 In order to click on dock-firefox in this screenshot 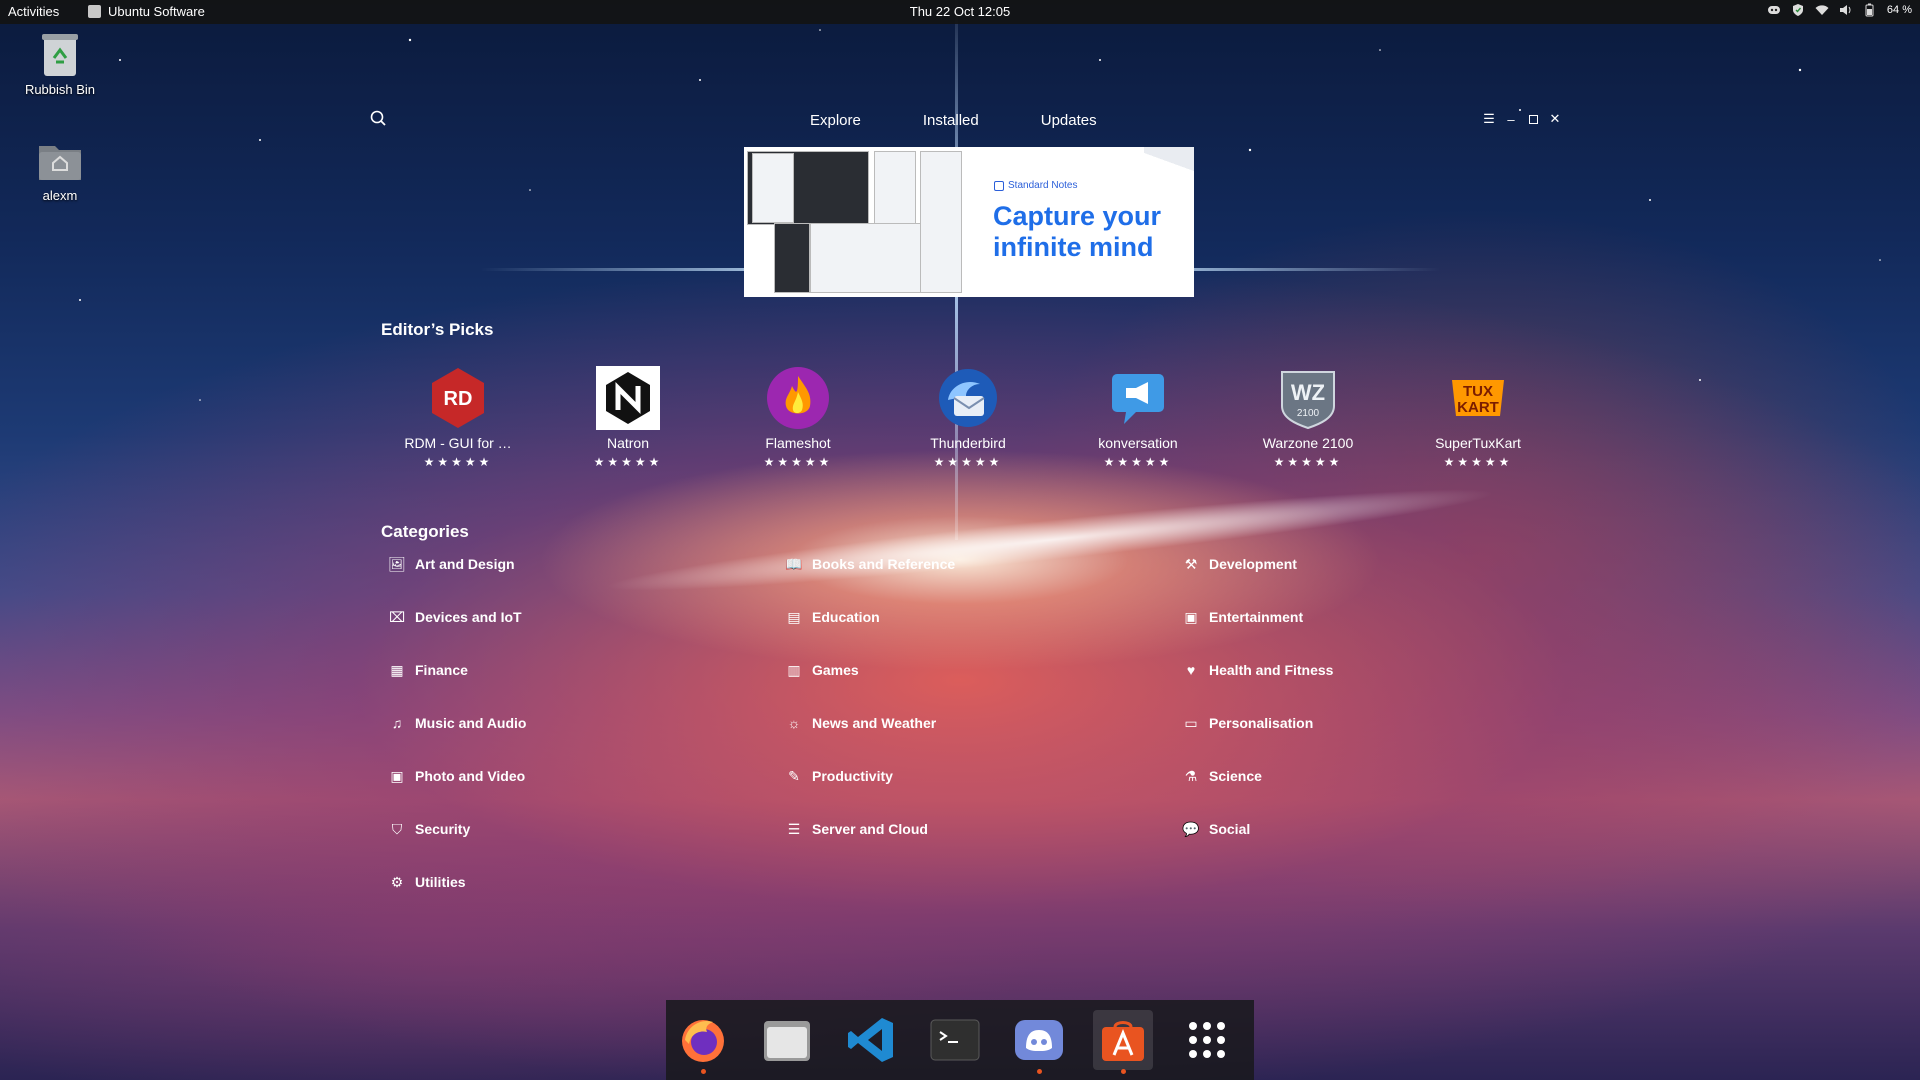, I will do `click(703, 1042)`.